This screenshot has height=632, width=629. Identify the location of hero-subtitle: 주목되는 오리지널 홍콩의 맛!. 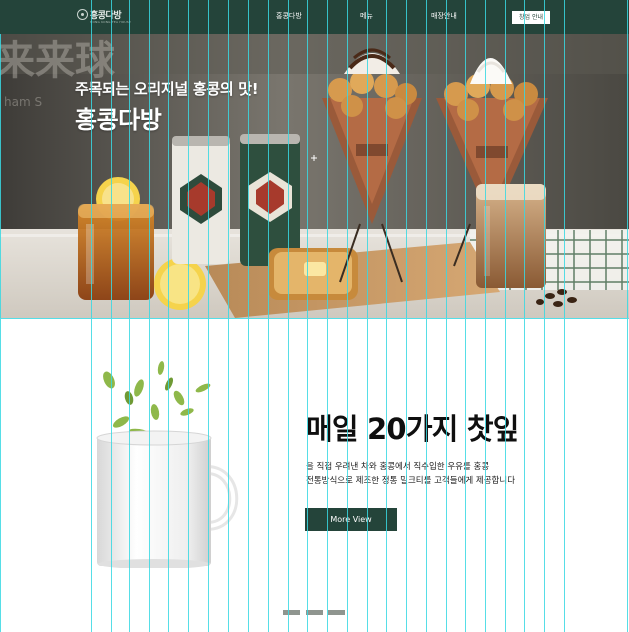
(167, 89).